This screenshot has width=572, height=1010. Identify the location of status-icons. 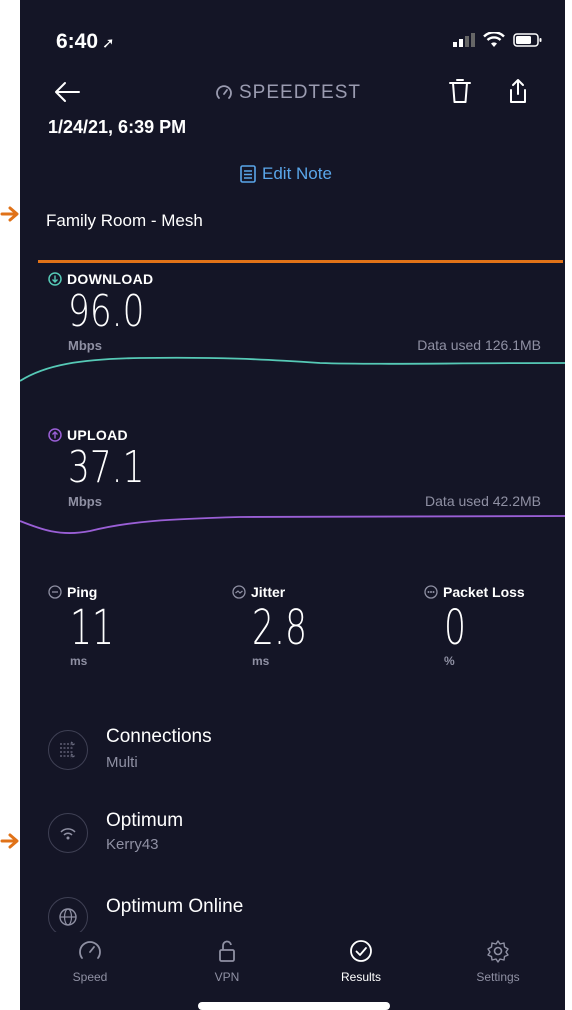
(498, 40).